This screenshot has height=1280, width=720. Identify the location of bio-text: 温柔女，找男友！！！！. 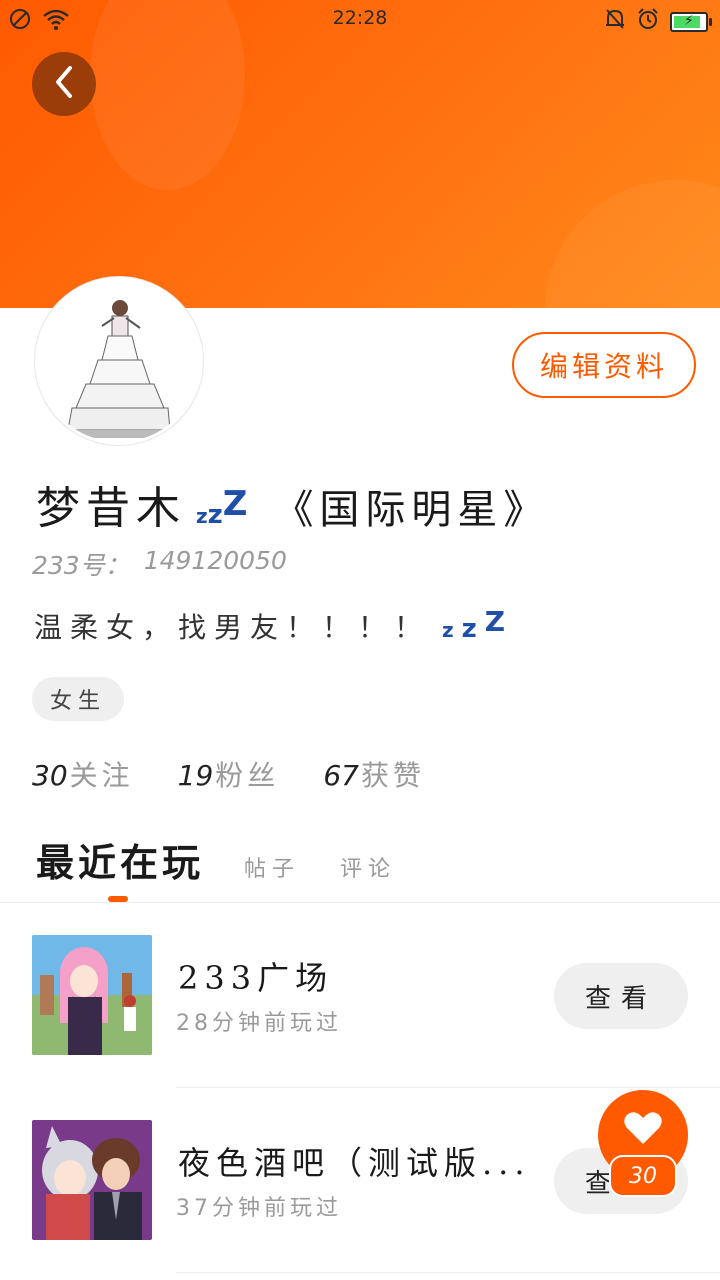
(232, 627).